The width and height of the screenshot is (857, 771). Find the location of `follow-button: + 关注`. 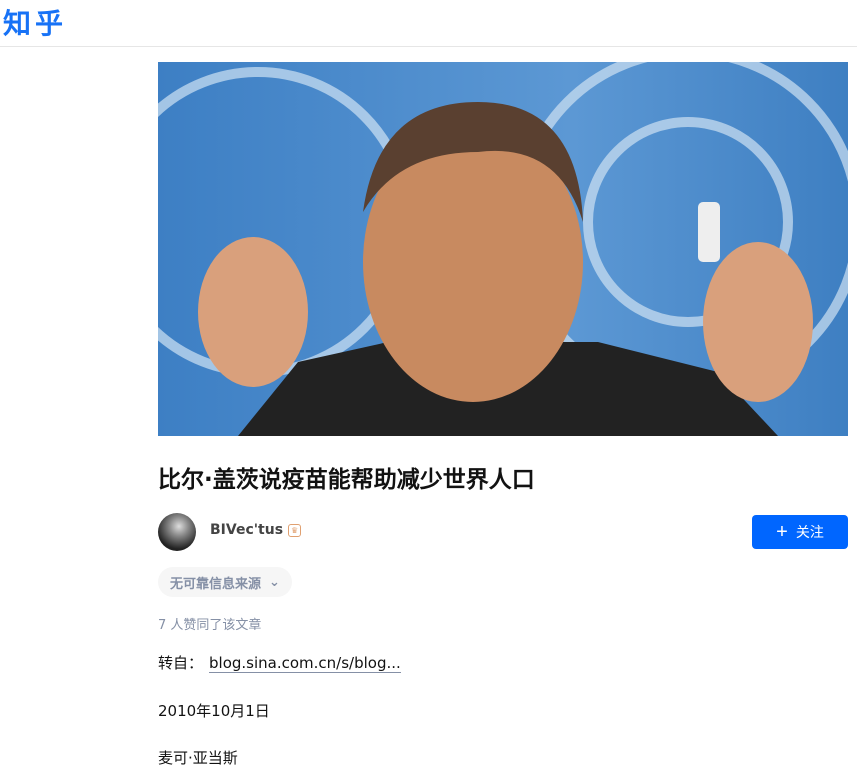

follow-button: + 关注 is located at coordinates (800, 532).